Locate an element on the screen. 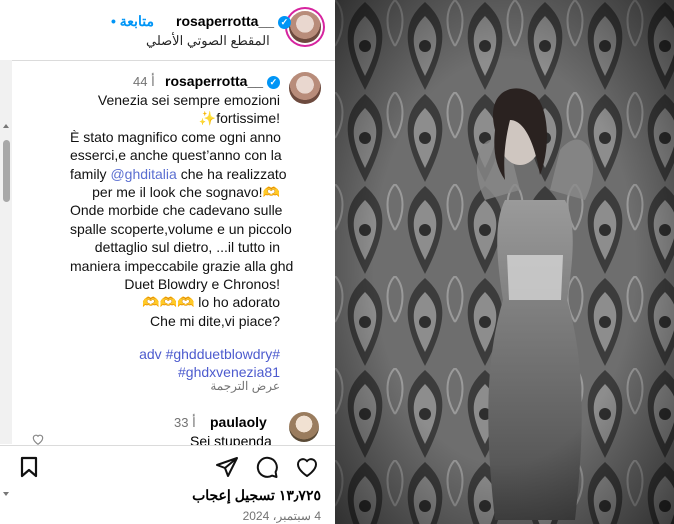 This screenshot has width=674, height=524. hashtags: adv #ghdduetblowdry# #ghdxvenezia81 is located at coordinates (199, 363).